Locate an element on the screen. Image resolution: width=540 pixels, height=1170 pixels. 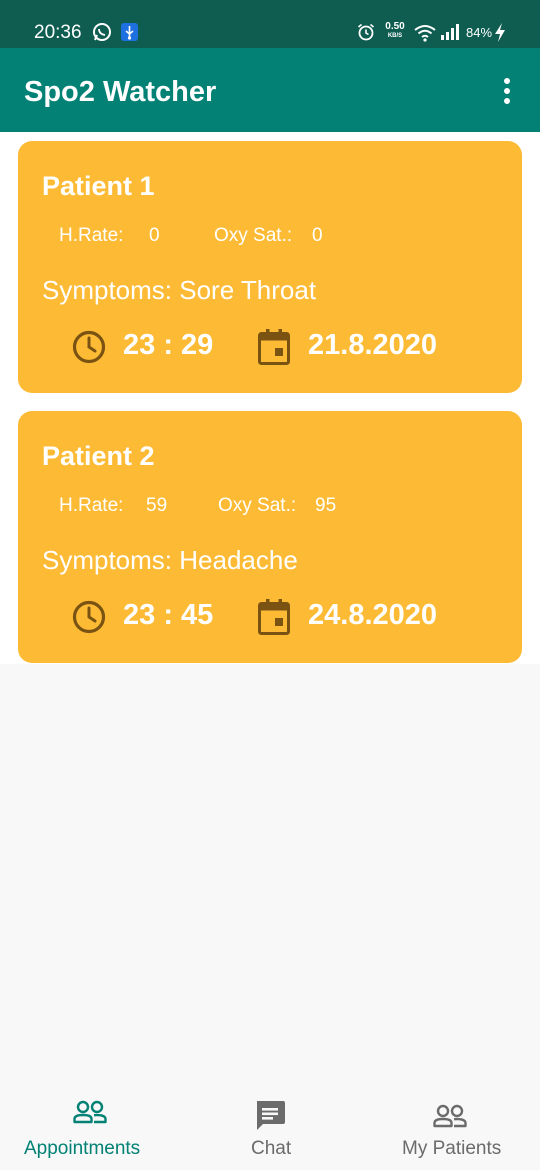
status-bar: 20:36 0.50 KB/S 84% is located at coordinates (270, 24).